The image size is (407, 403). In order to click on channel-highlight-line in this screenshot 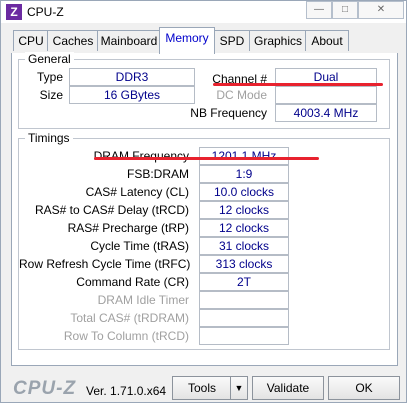, I will do `click(298, 84)`.